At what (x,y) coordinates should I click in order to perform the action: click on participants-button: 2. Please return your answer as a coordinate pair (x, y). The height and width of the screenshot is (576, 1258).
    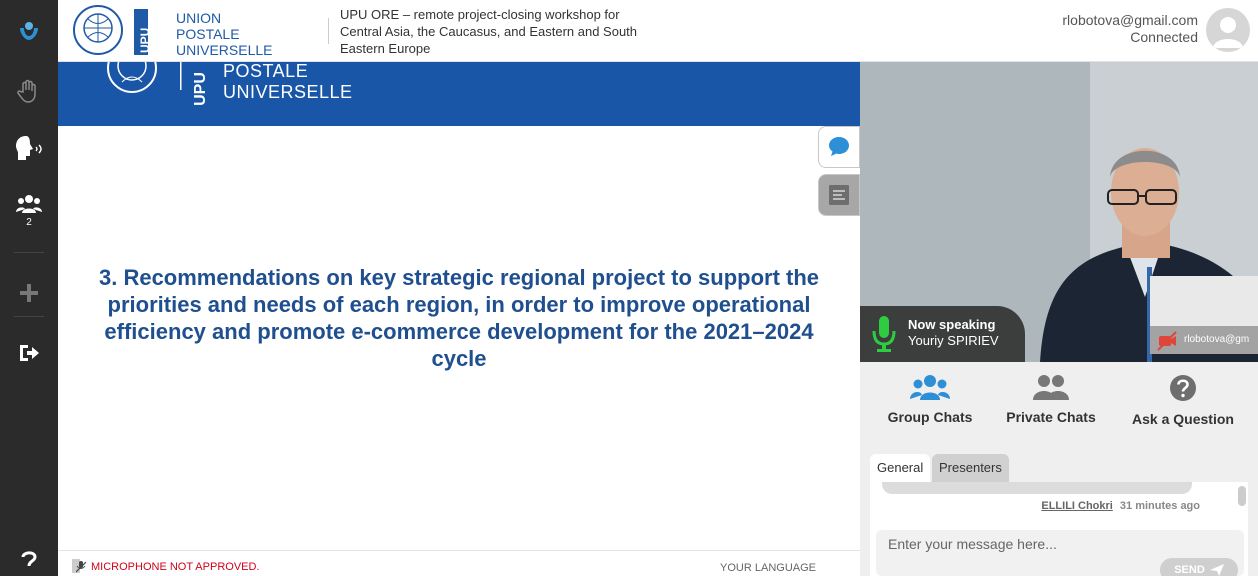
    Looking at the image, I should click on (29, 210).